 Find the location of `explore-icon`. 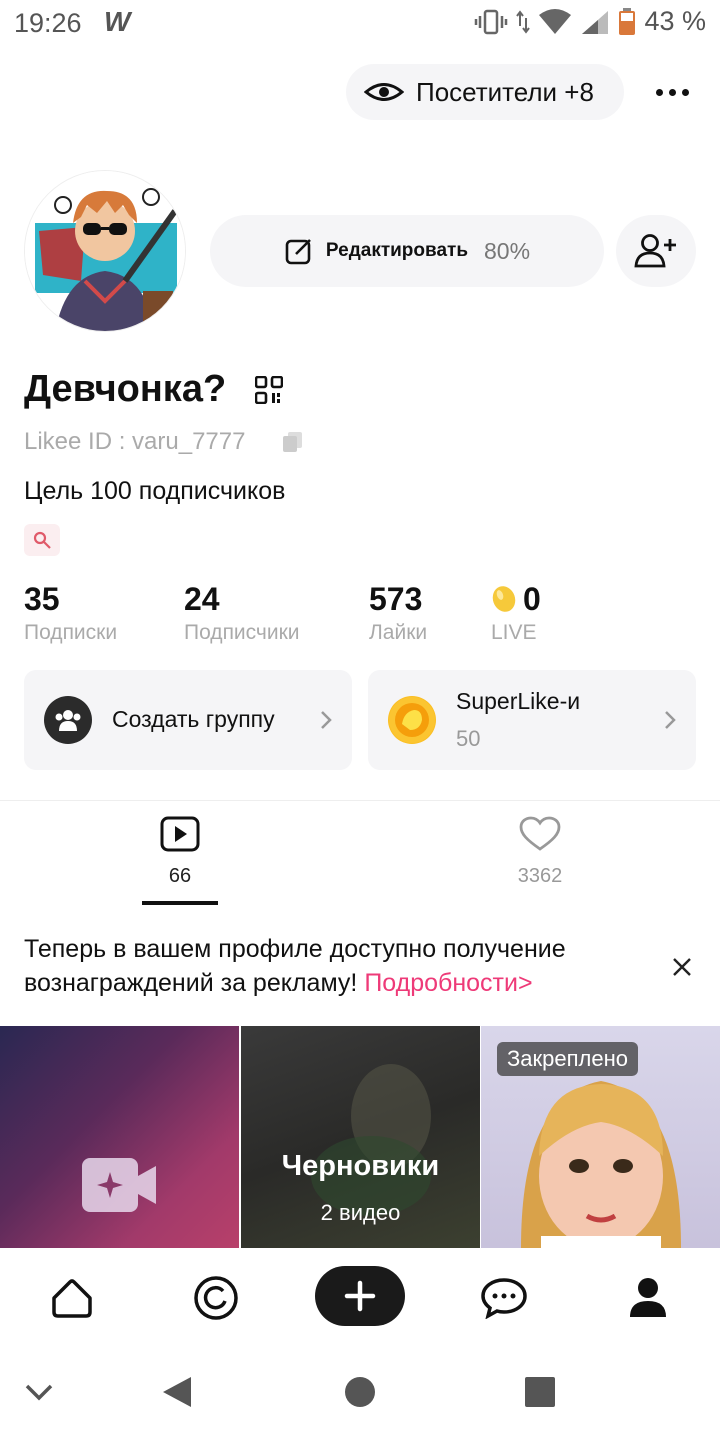

explore-icon is located at coordinates (216, 1298).